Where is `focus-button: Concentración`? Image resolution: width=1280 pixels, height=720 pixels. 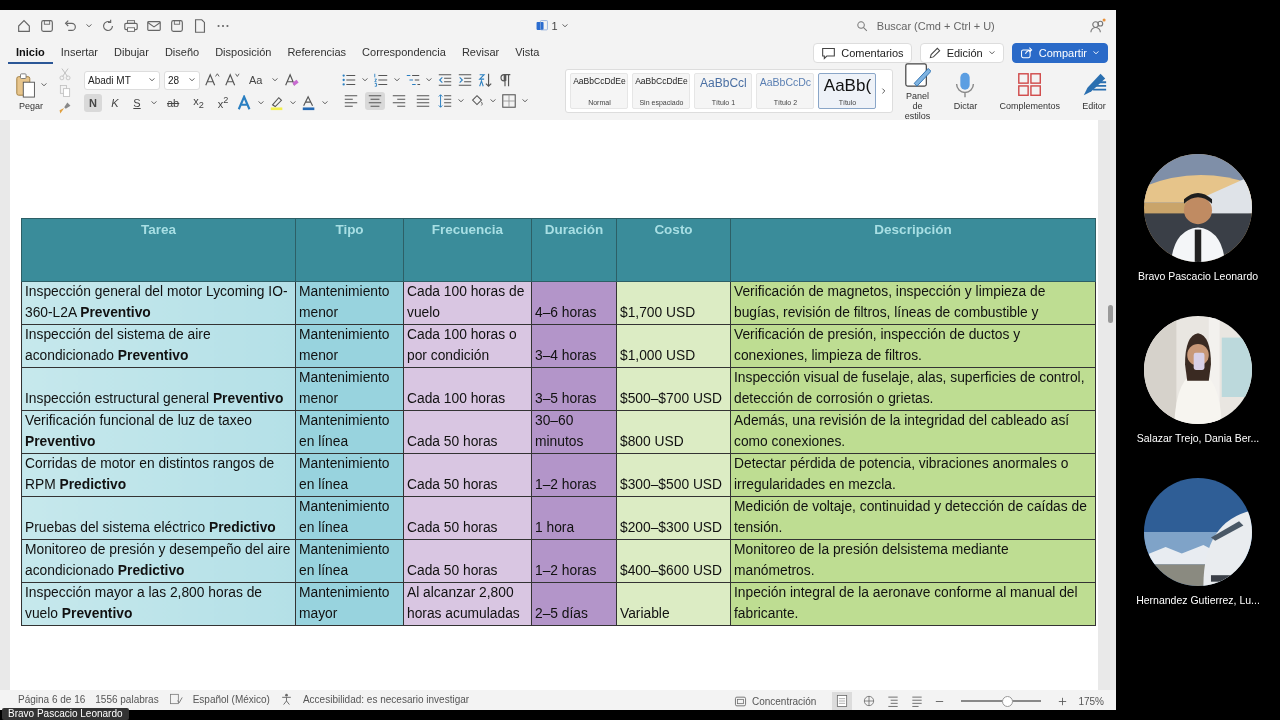
focus-button: Concentración is located at coordinates (775, 701).